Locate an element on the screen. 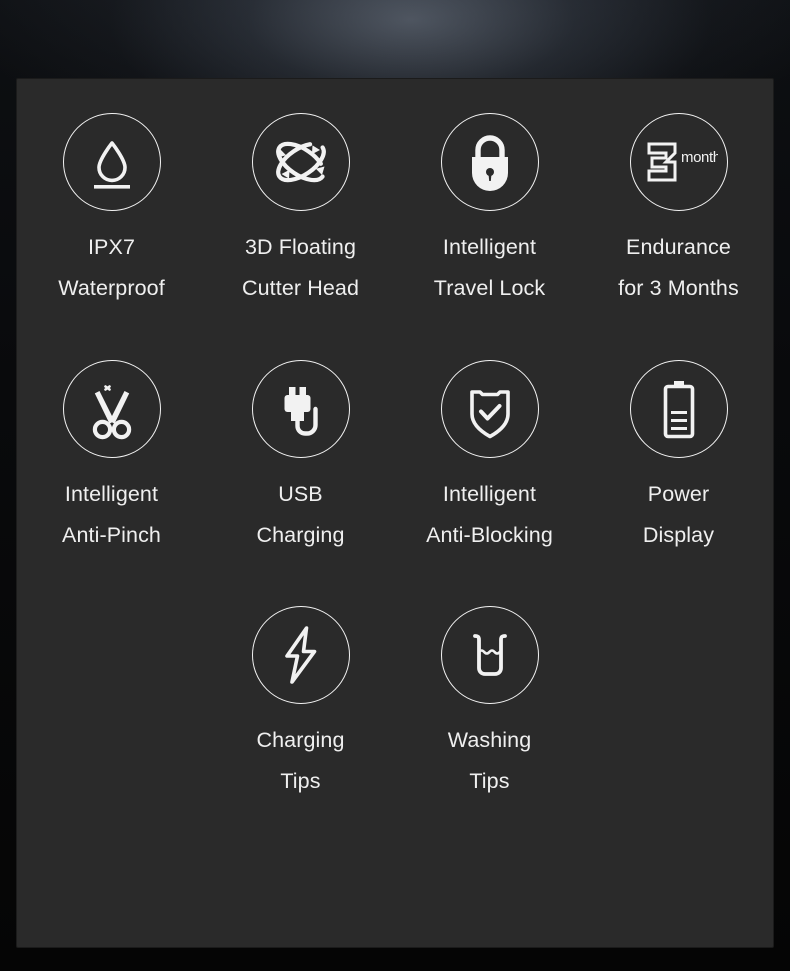  battery-power-display-icon is located at coordinates (678, 409).